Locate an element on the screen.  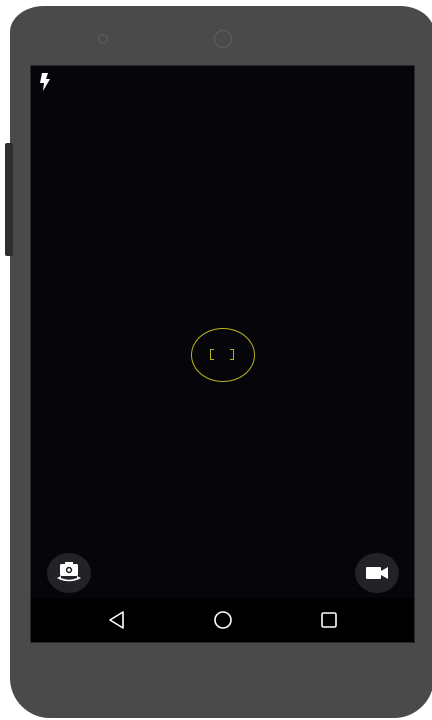
video-camera-icon is located at coordinates (377, 573).